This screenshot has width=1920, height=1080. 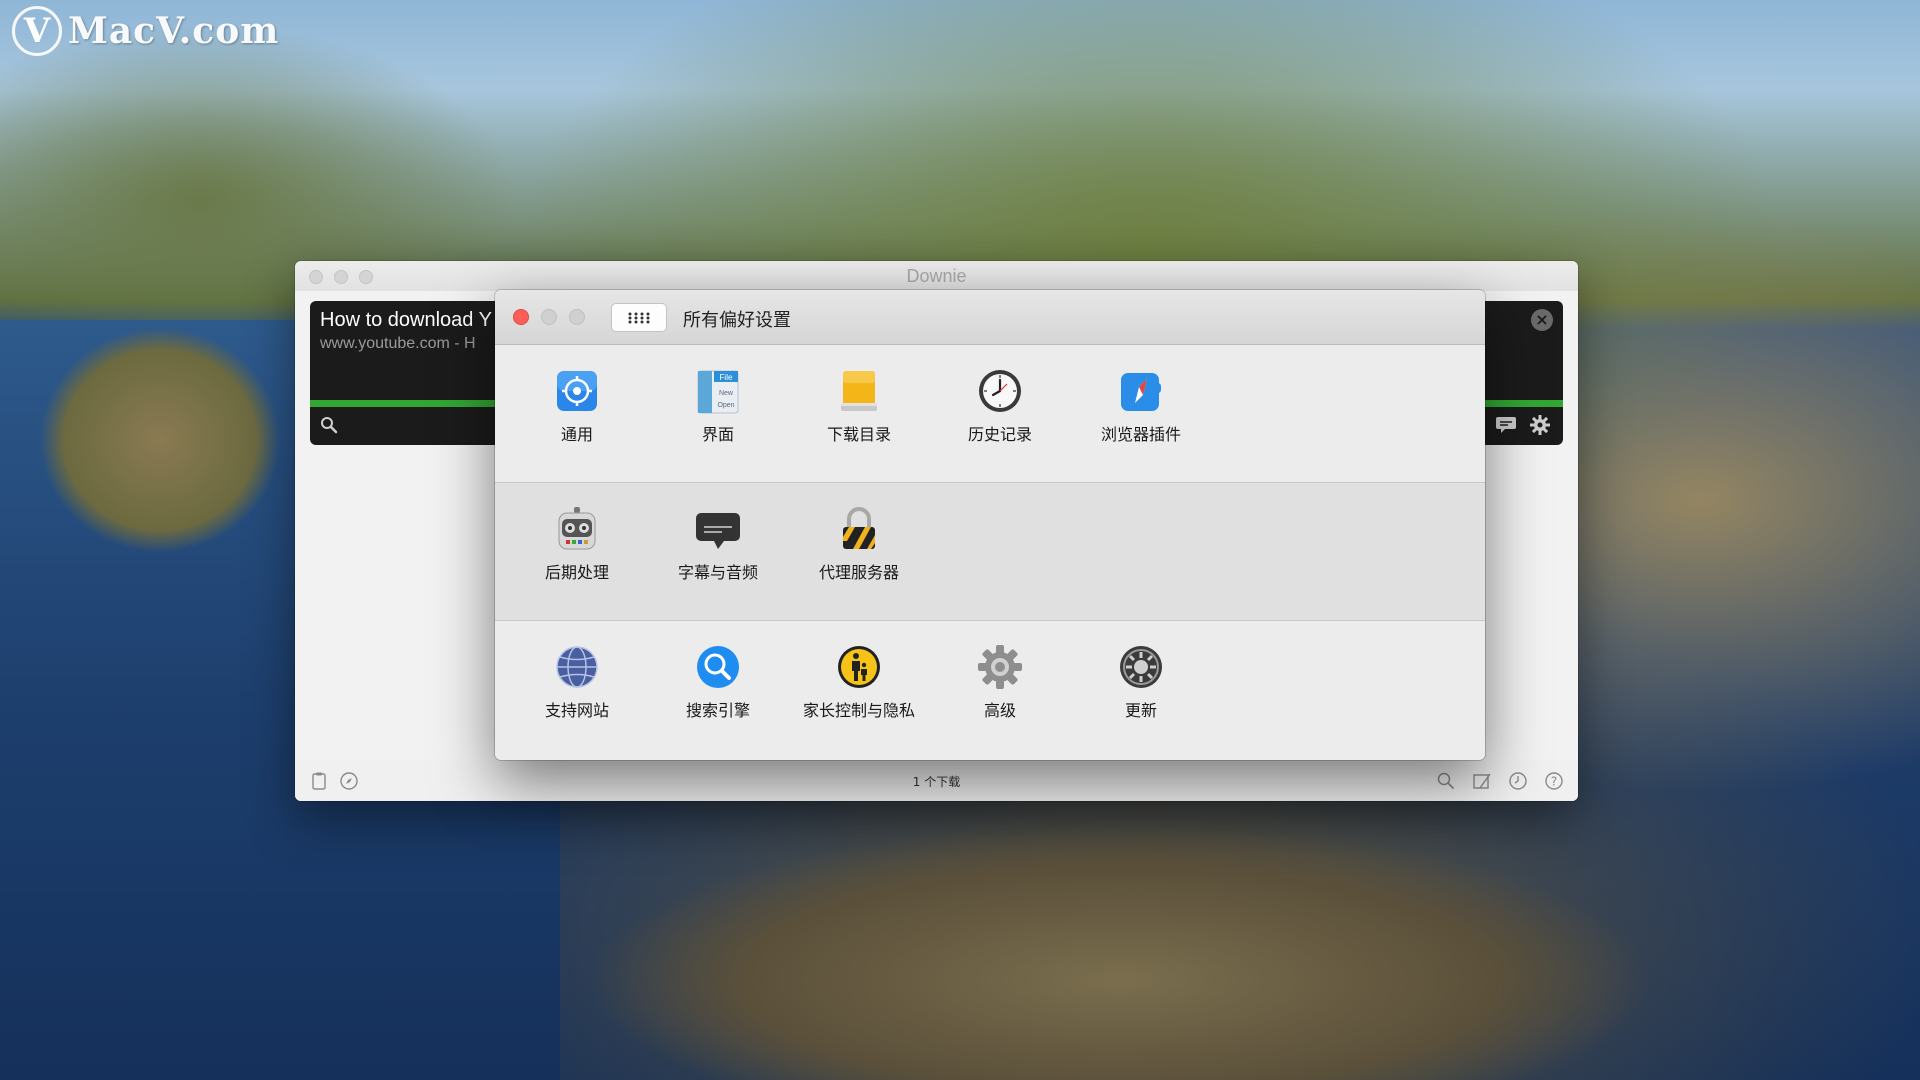 I want to click on downie-close-button, so click(x=316, y=277).